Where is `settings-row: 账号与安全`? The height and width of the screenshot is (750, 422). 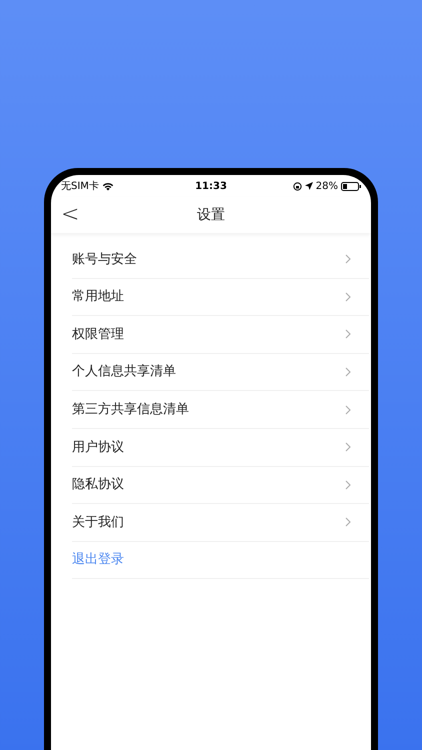
settings-row: 账号与安全 is located at coordinates (220, 260).